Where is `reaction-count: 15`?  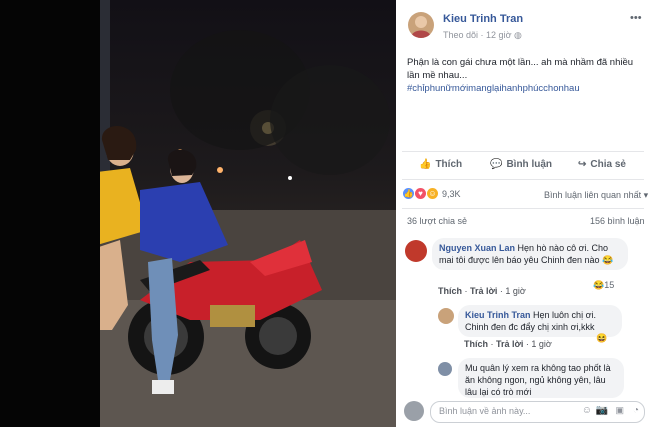 reaction-count: 15 is located at coordinates (609, 285).